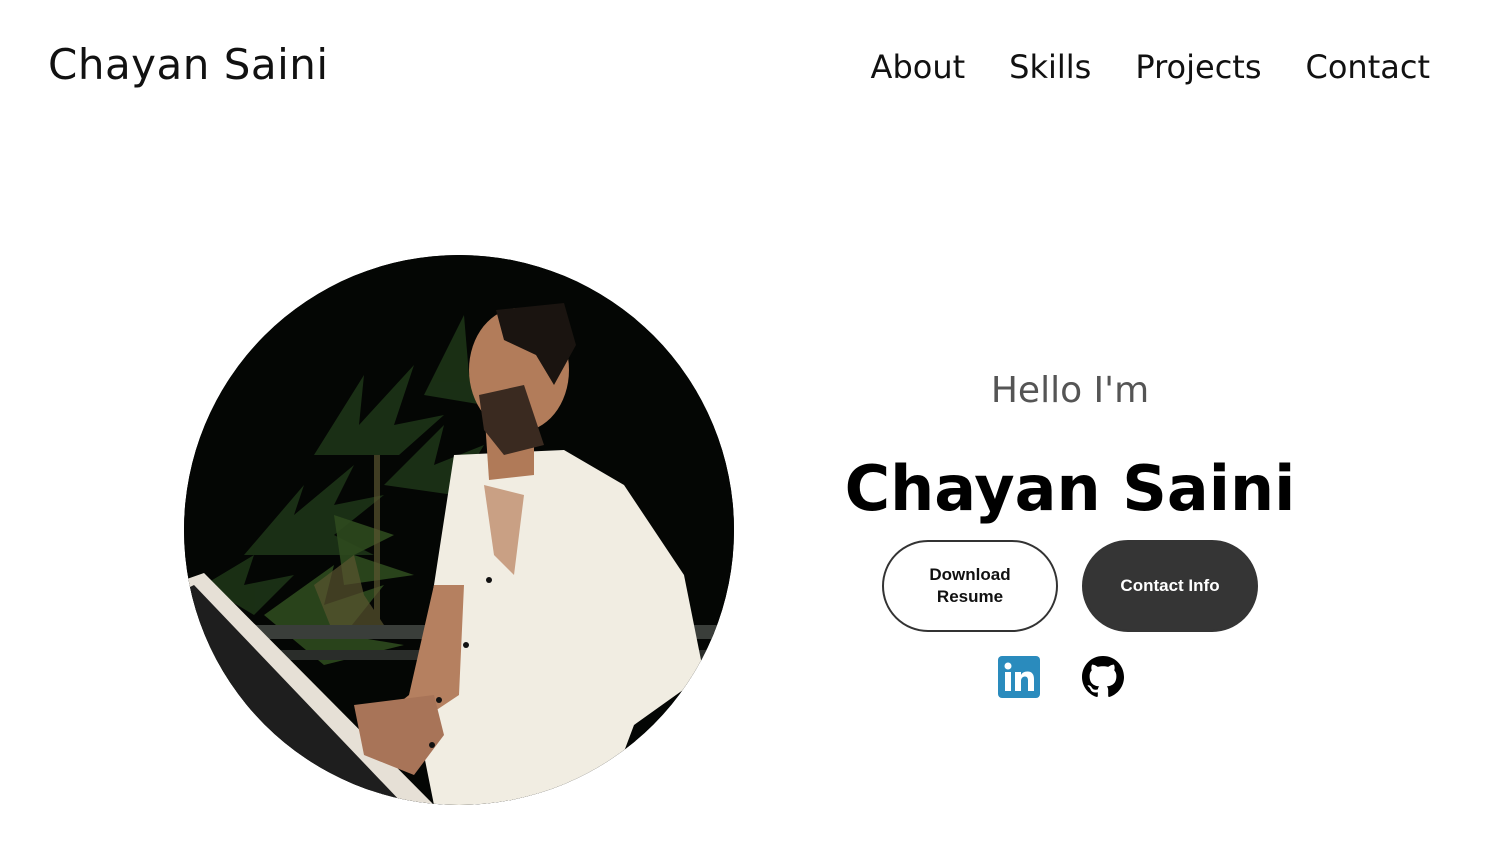 The image size is (1496, 868). Describe the element at coordinates (1061, 677) in the screenshot. I see `social-links` at that location.